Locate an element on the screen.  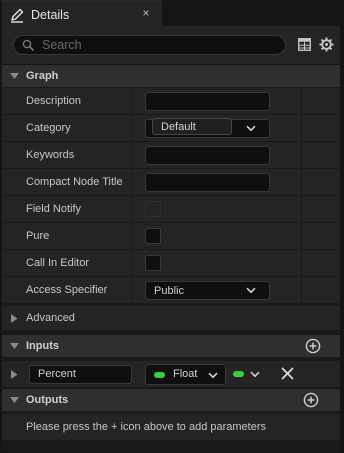
category-value: Default is located at coordinates (192, 126).